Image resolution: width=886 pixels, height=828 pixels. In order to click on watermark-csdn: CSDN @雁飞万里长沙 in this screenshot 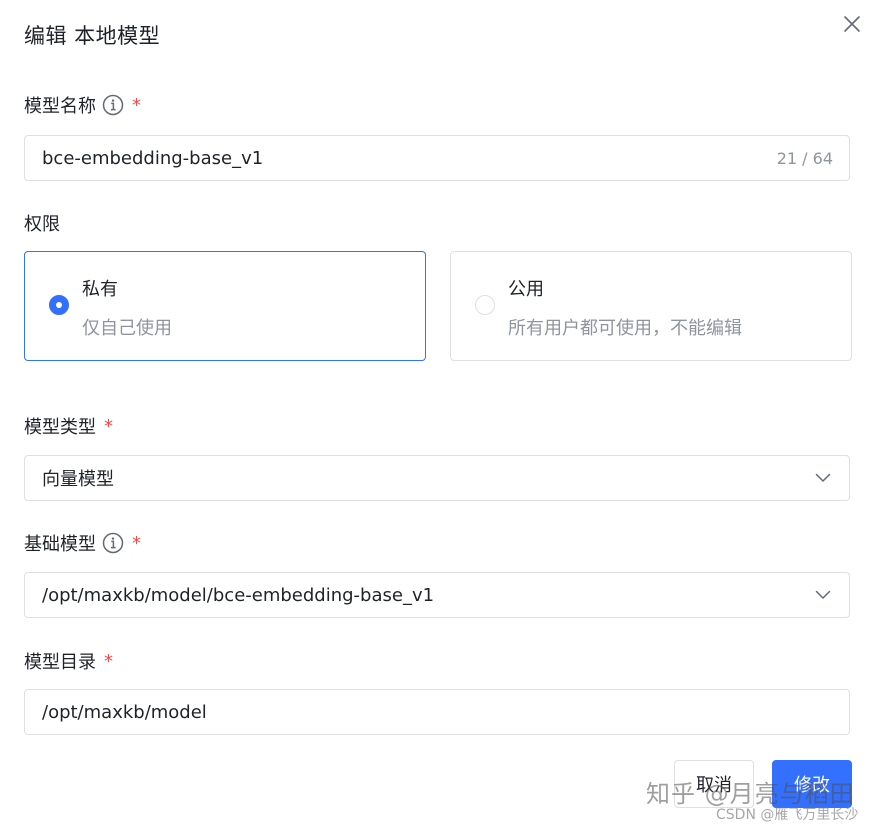, I will do `click(787, 815)`.